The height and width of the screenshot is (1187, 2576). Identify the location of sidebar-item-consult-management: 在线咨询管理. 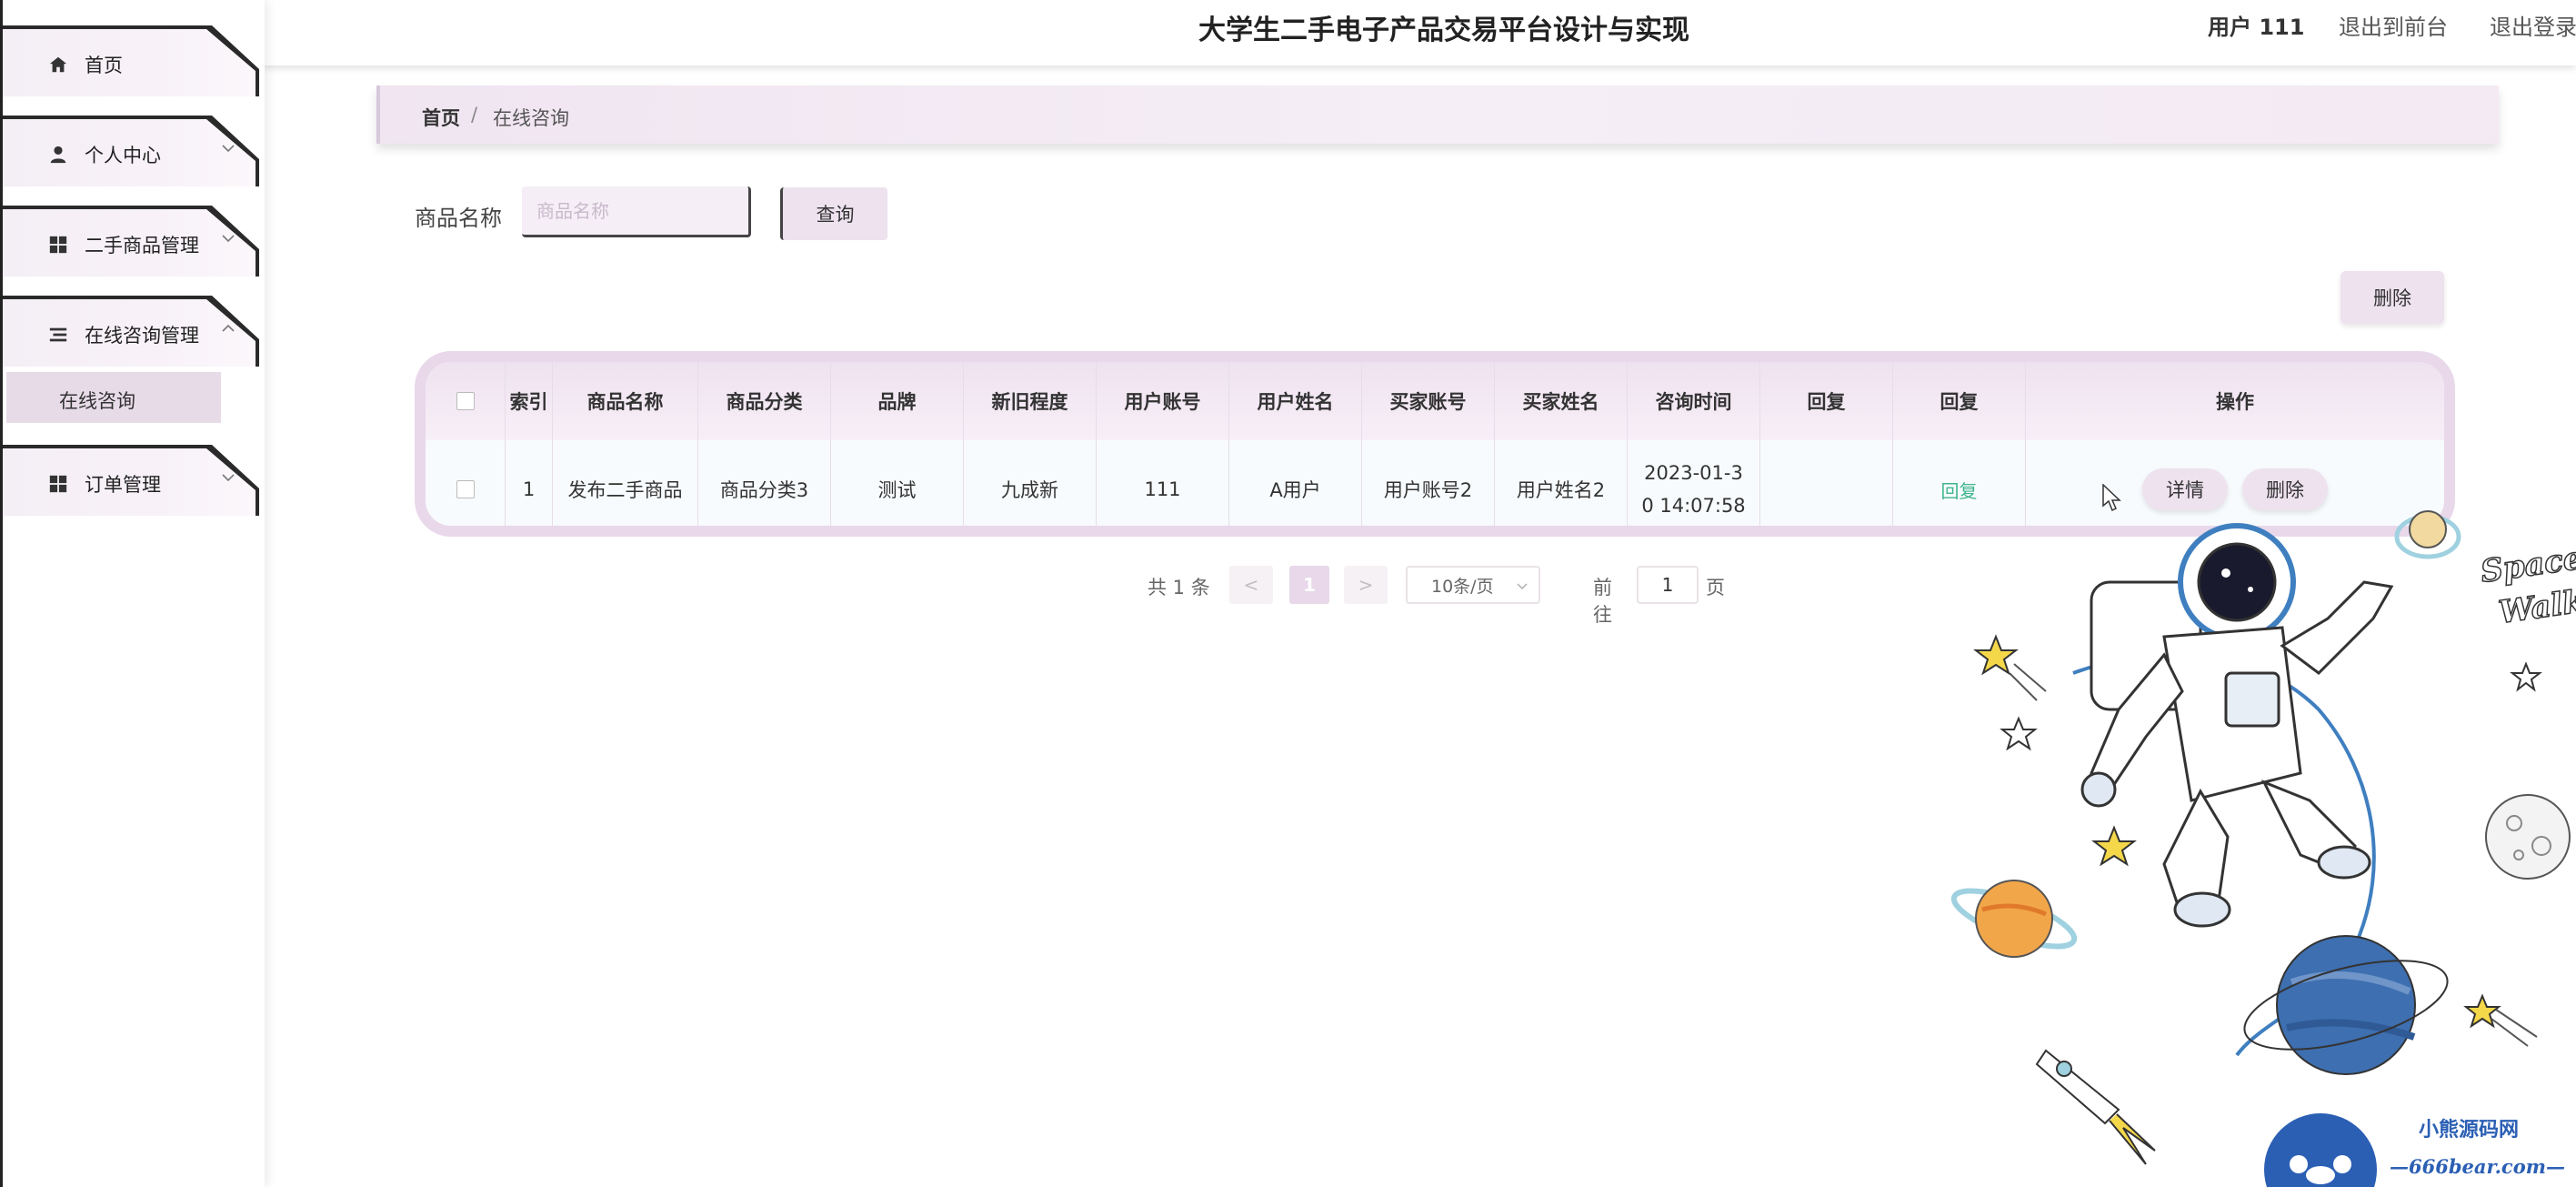
(132, 331).